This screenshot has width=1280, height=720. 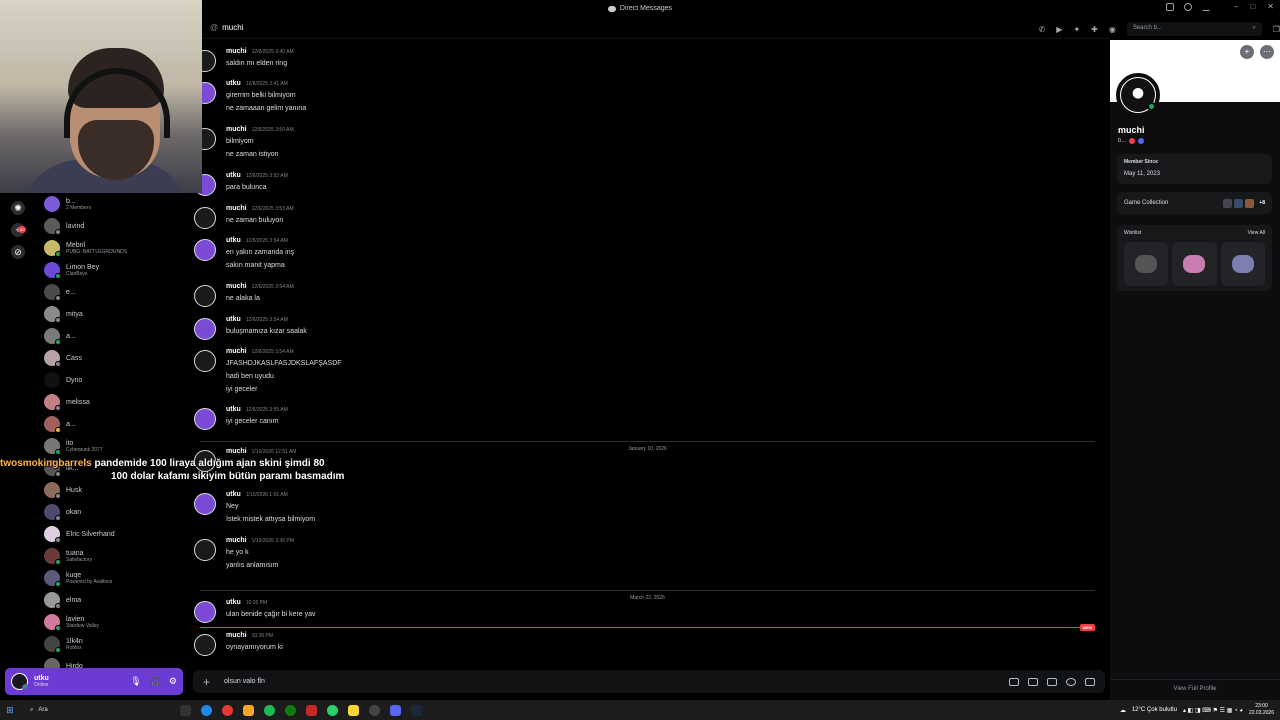 What do you see at coordinates (111, 644) in the screenshot?
I see `dm-list-item: 1lk4n Roblox` at bounding box center [111, 644].